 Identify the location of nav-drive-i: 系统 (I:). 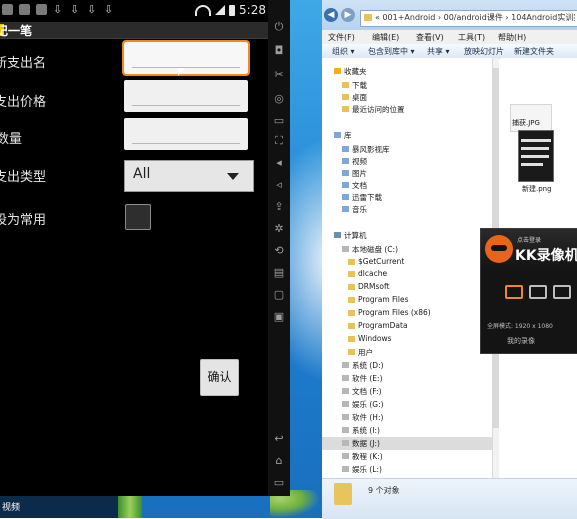
(366, 430).